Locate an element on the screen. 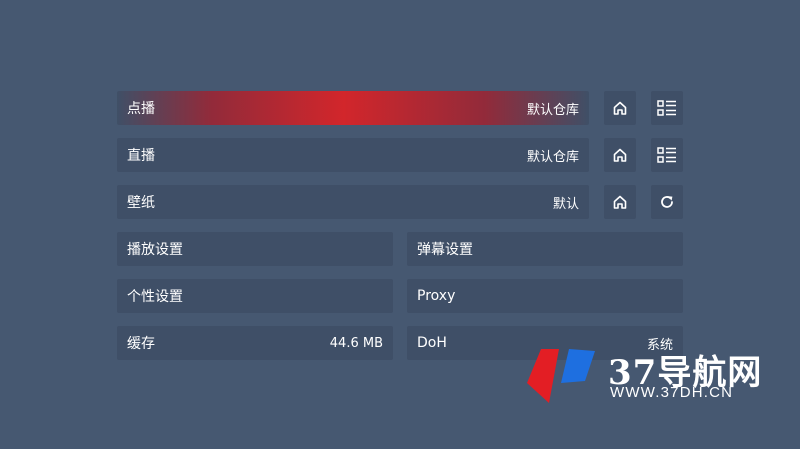  vod-list-button is located at coordinates (667, 108).